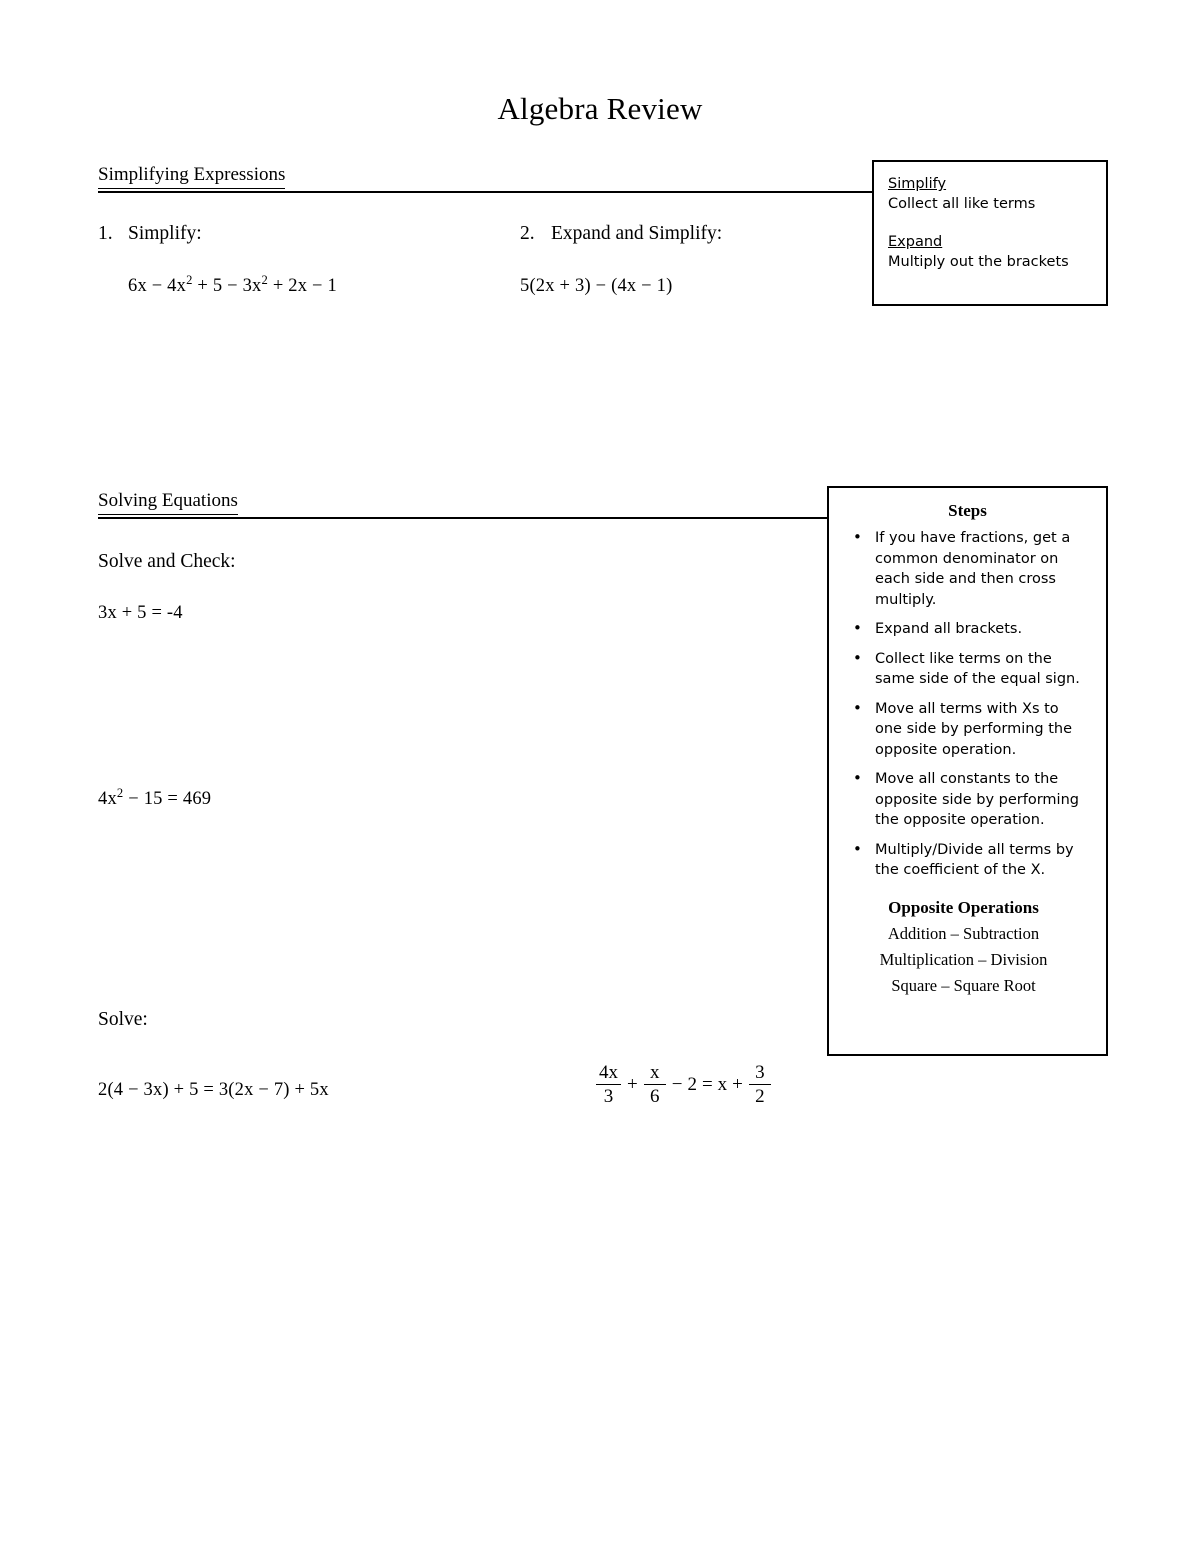 The height and width of the screenshot is (1553, 1200). I want to click on problem-1-number: 1., so click(105, 233).